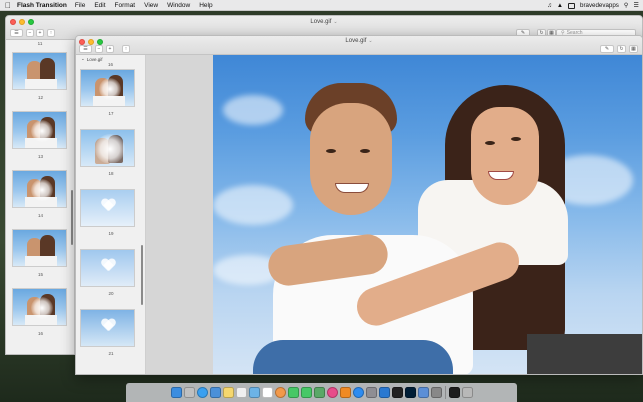 The image size is (643, 402). Describe the element at coordinates (40, 333) in the screenshot. I see `frame-number: 16` at that location.